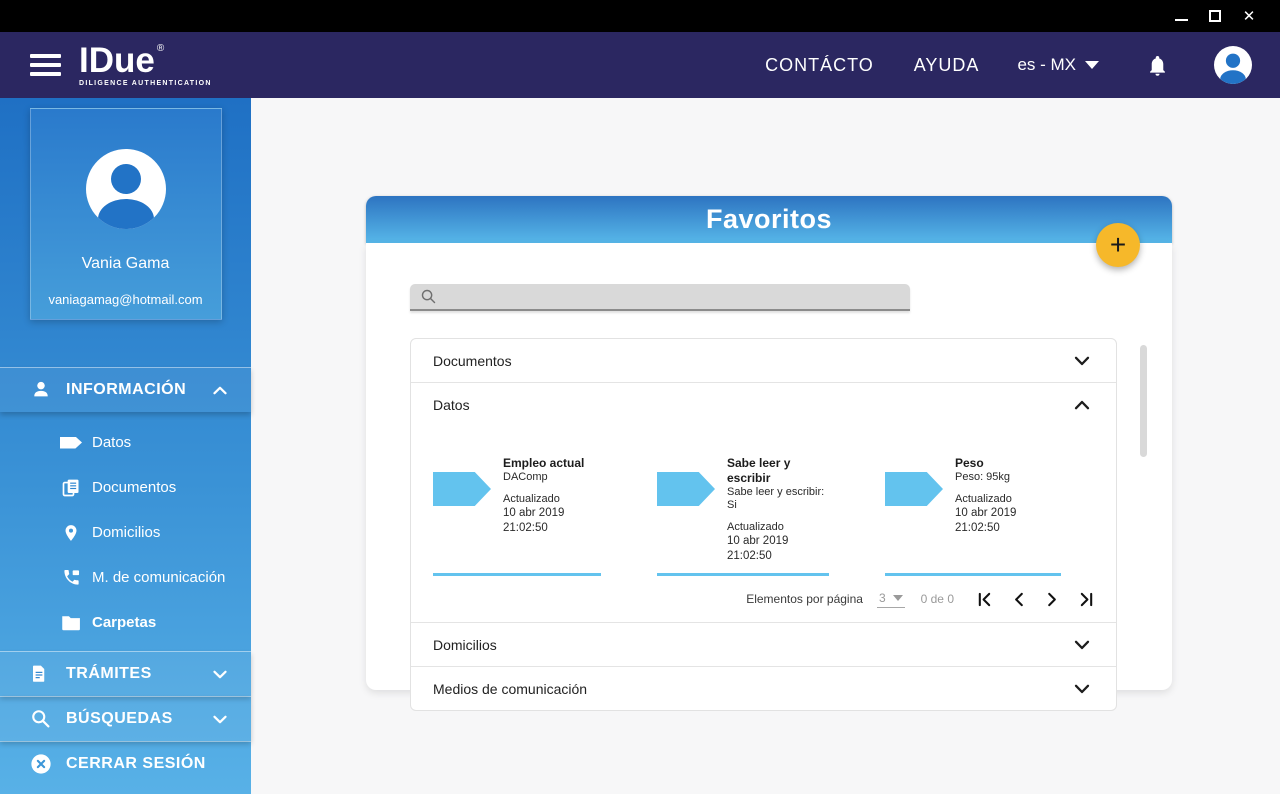 The width and height of the screenshot is (1280, 794). I want to click on window-minimize-button, so click(1181, 16).